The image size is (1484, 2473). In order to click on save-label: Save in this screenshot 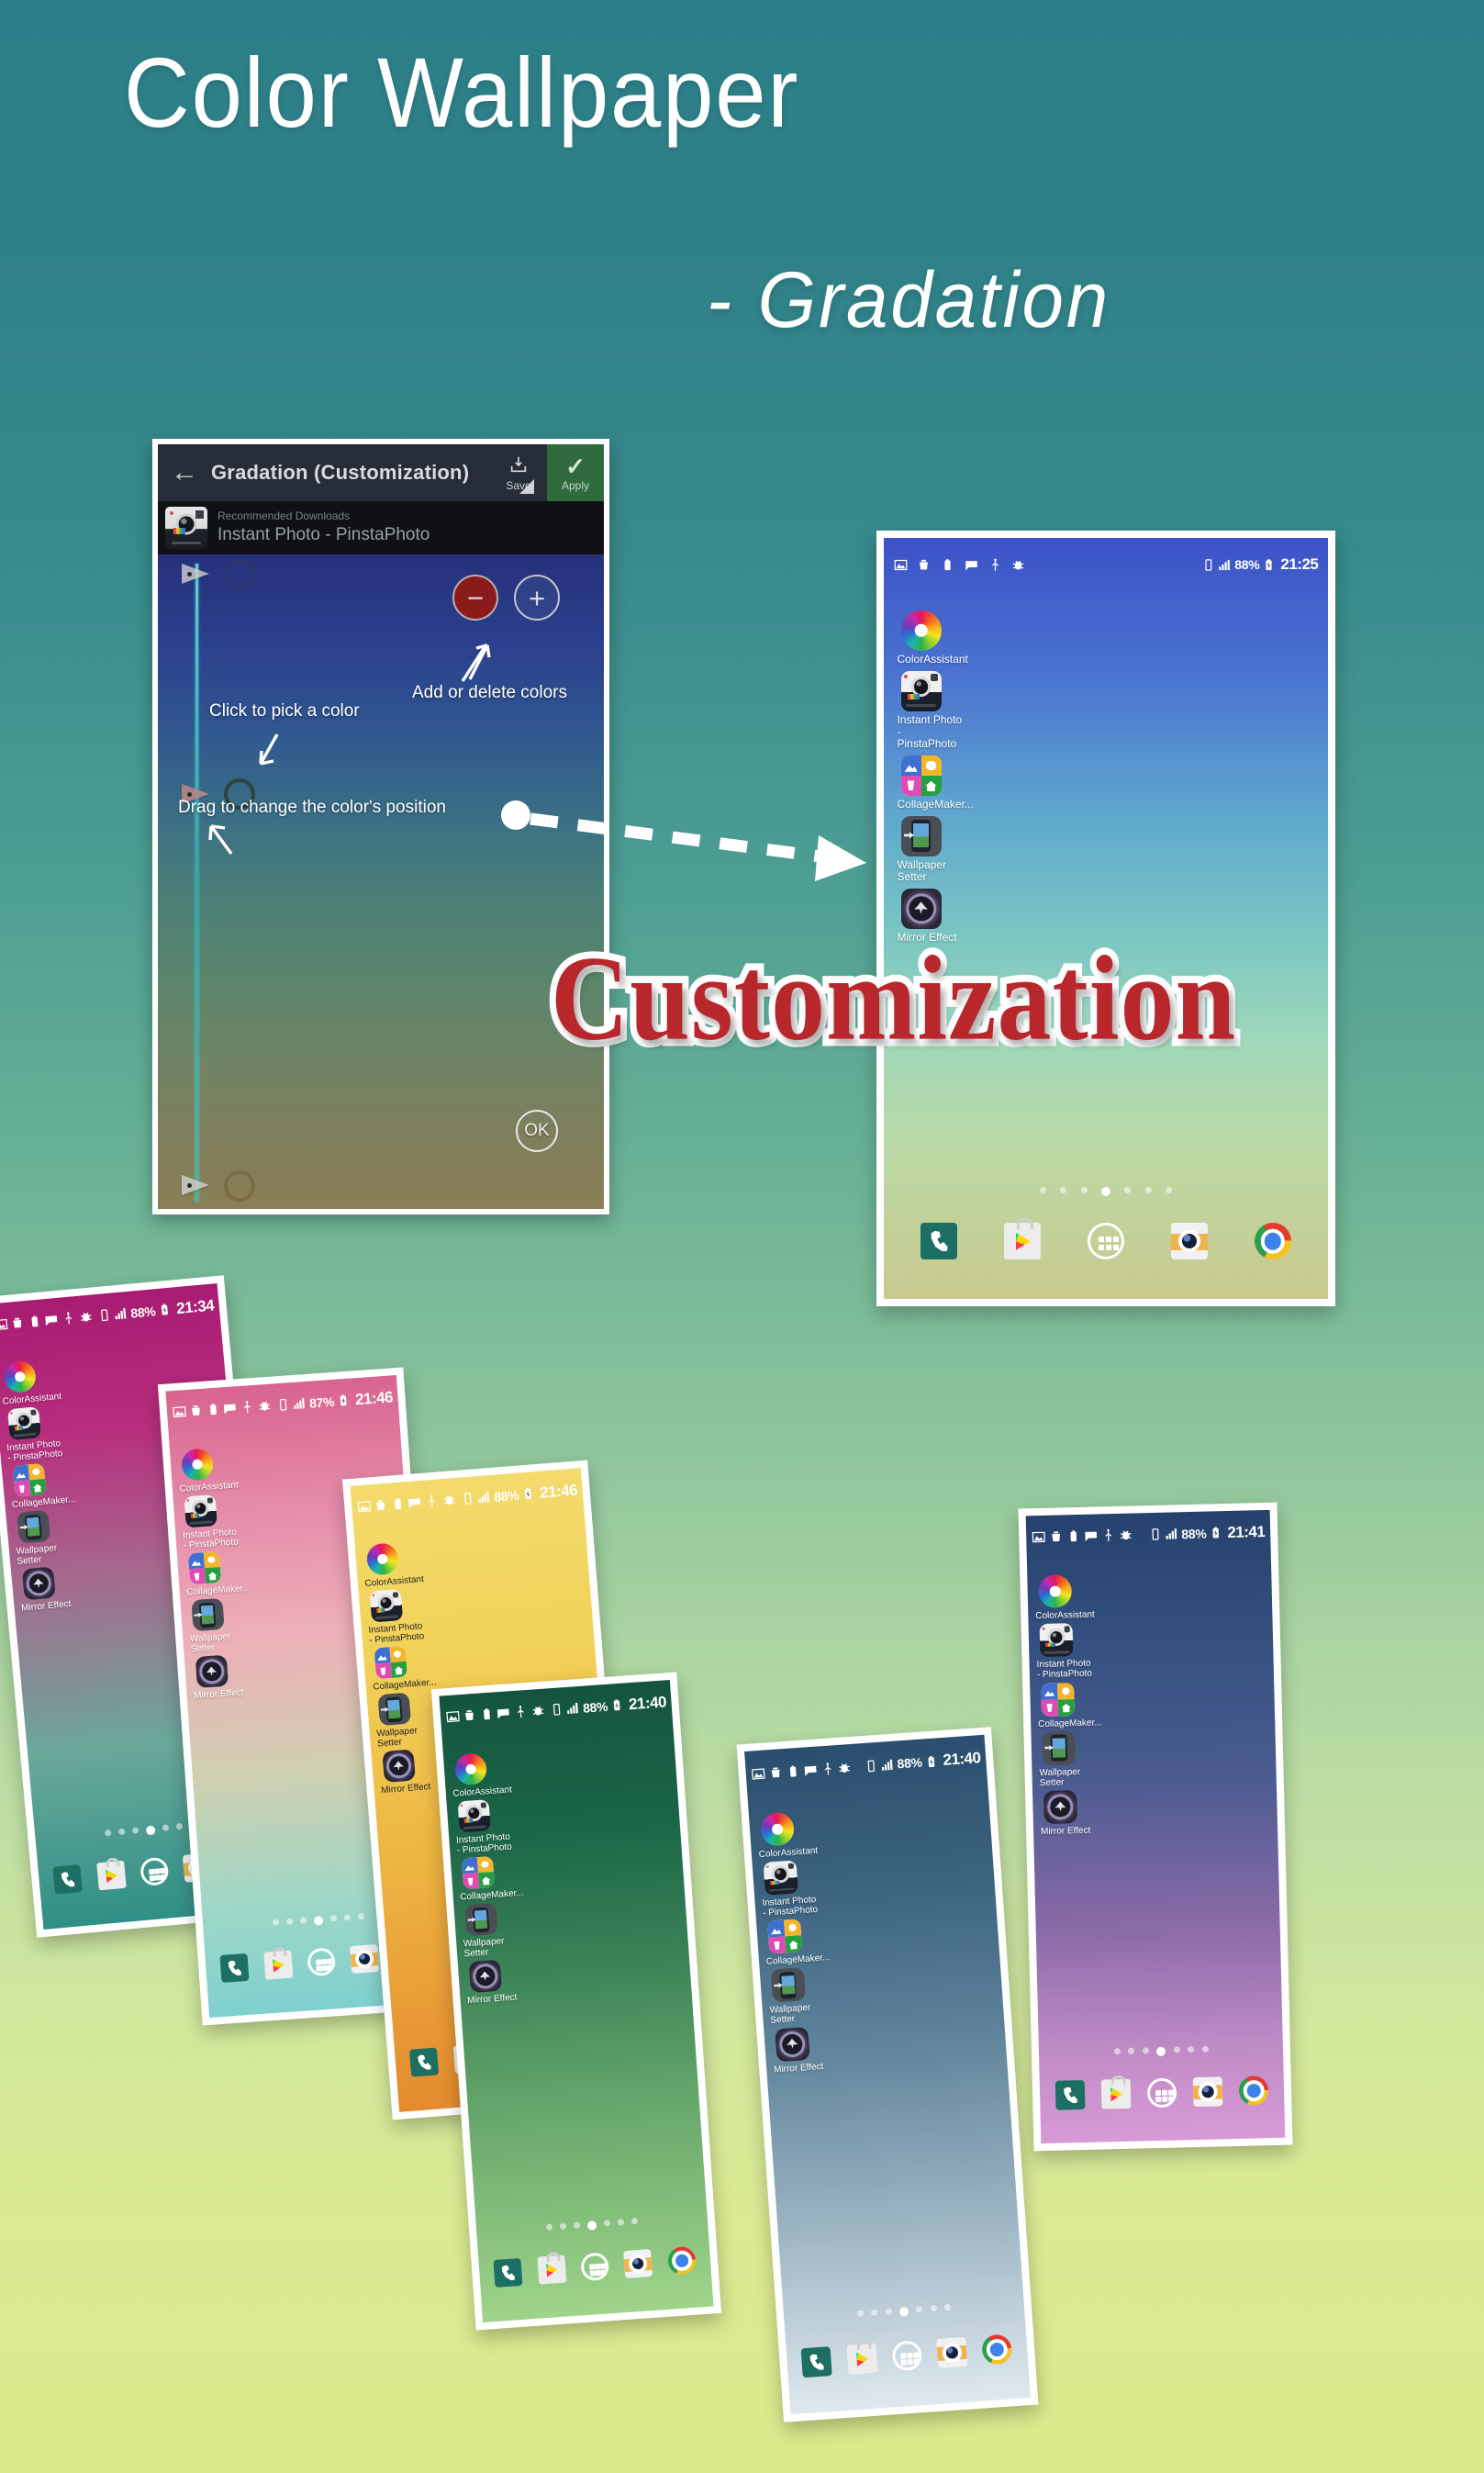, I will do `click(518, 485)`.